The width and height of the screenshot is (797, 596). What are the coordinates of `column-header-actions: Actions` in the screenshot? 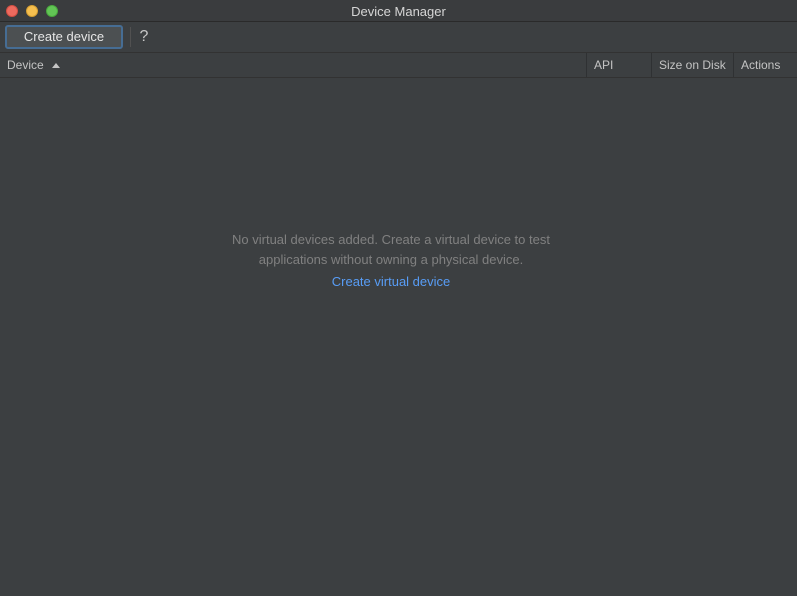 It's located at (765, 65).